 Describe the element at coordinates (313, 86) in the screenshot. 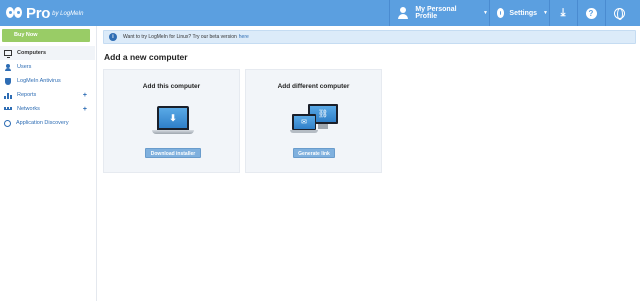

I see `card-title: Add different computer` at that location.